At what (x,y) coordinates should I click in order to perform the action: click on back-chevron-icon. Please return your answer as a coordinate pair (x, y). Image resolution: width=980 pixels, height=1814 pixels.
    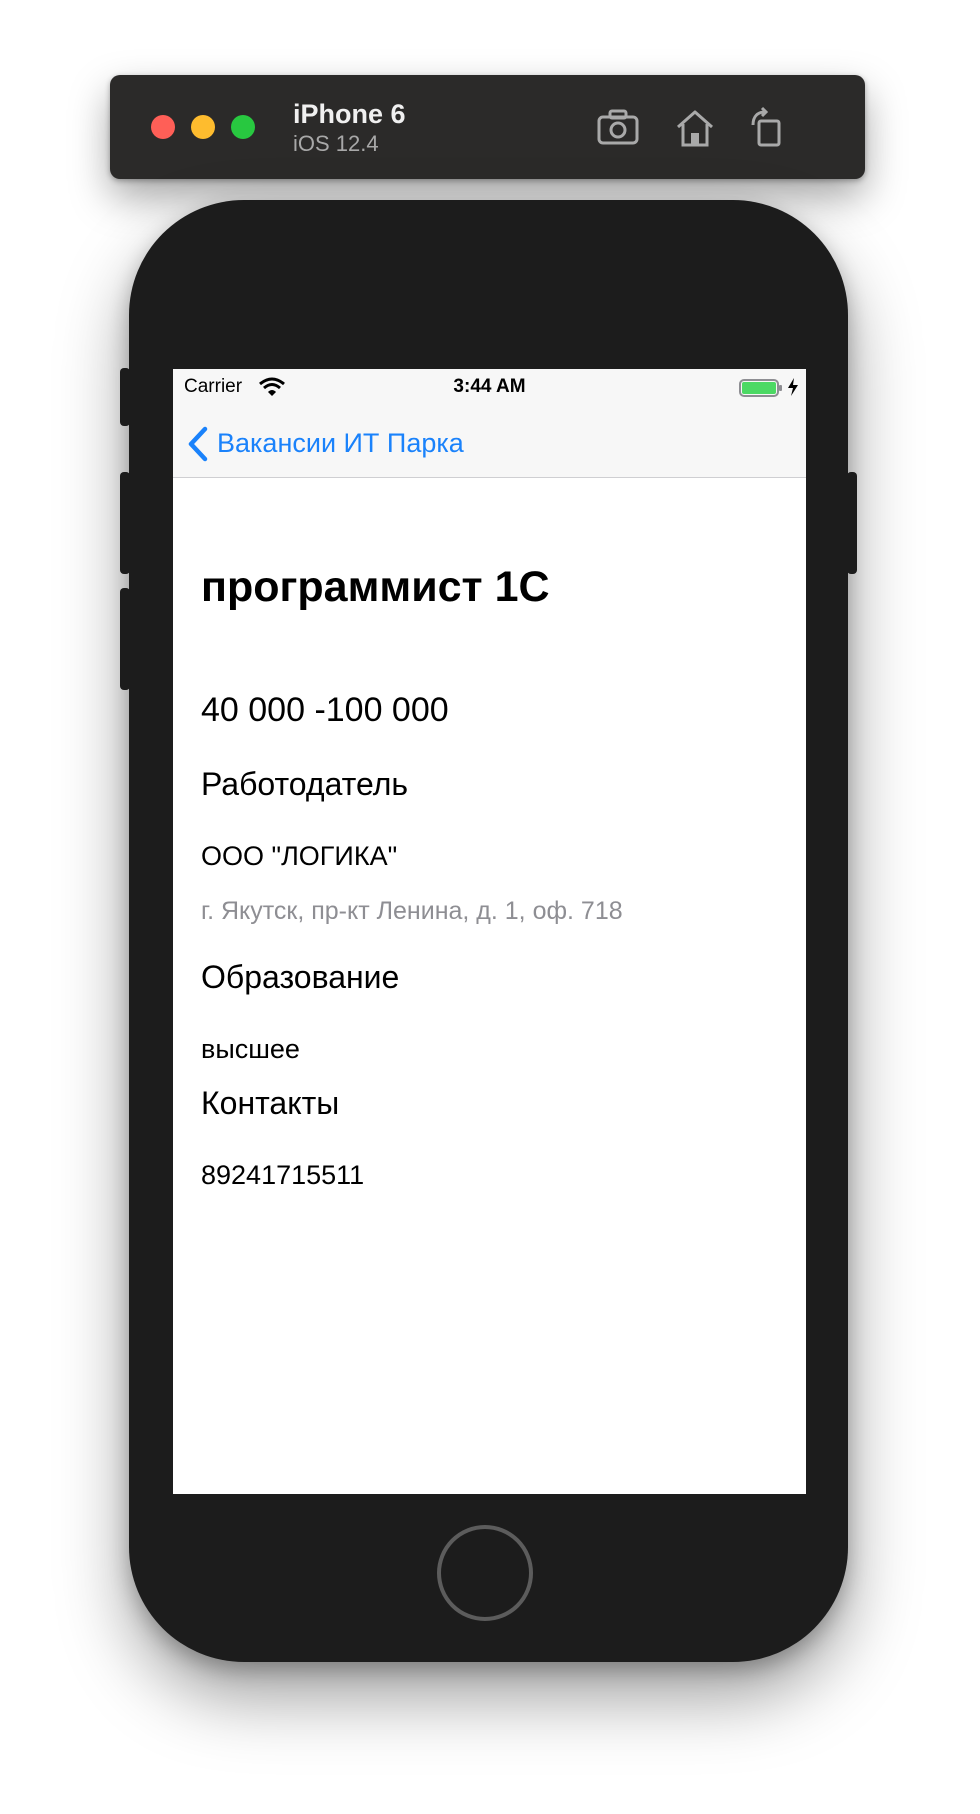
    Looking at the image, I should click on (198, 444).